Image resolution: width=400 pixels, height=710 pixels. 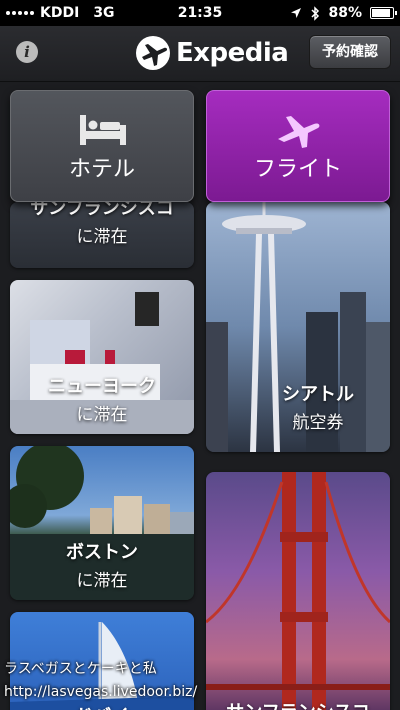 What do you see at coordinates (102, 552) in the screenshot?
I see `tile-title: ボストン` at bounding box center [102, 552].